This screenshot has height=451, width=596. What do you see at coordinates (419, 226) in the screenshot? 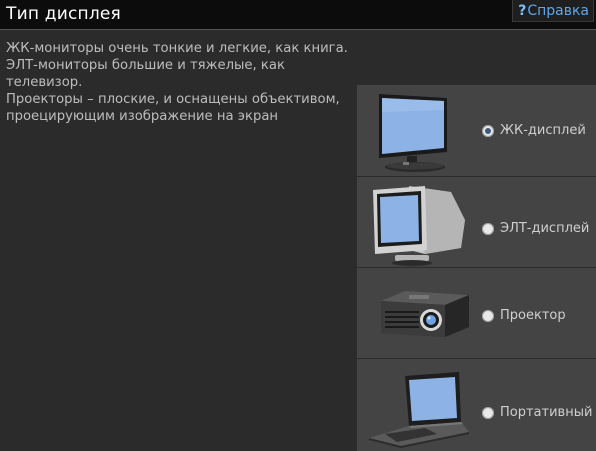
I see `crt-monitor-icon` at bounding box center [419, 226].